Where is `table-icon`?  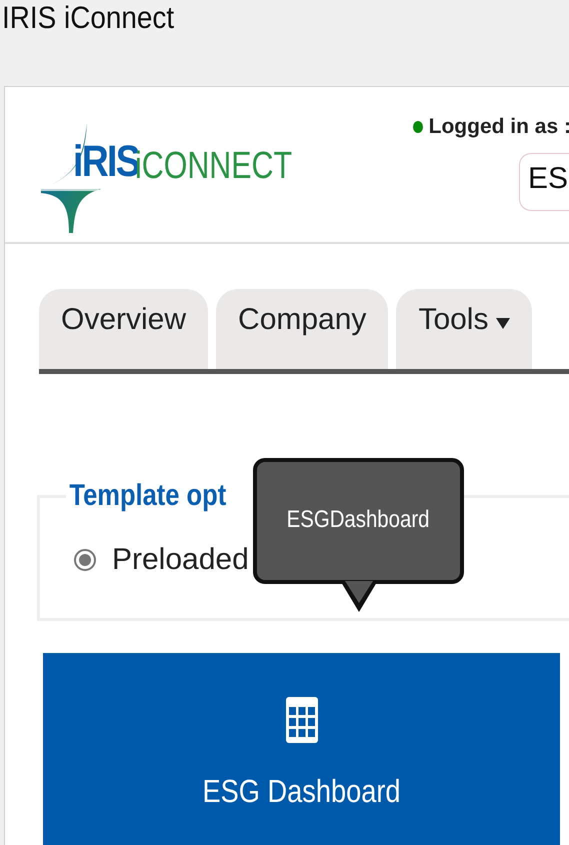 table-icon is located at coordinates (302, 720).